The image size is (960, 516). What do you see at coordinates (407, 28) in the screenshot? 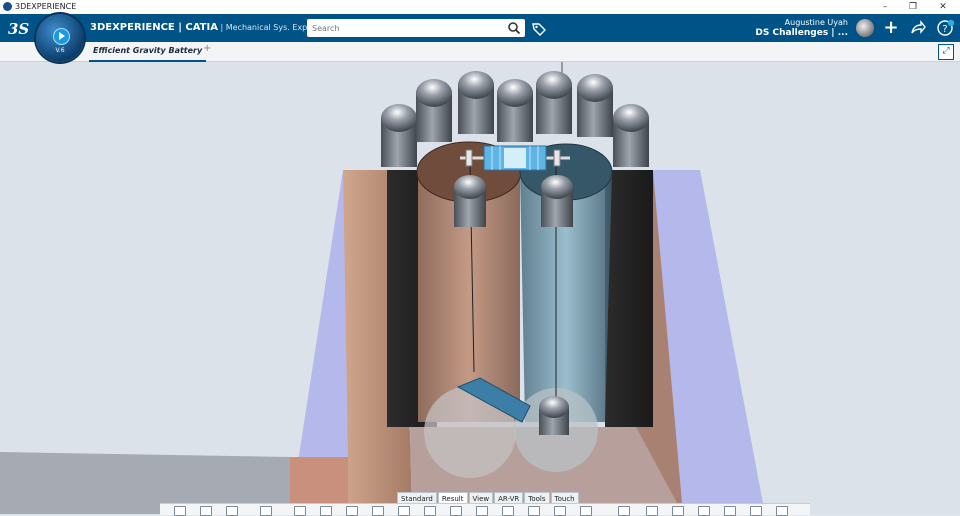
I see `search-input` at bounding box center [407, 28].